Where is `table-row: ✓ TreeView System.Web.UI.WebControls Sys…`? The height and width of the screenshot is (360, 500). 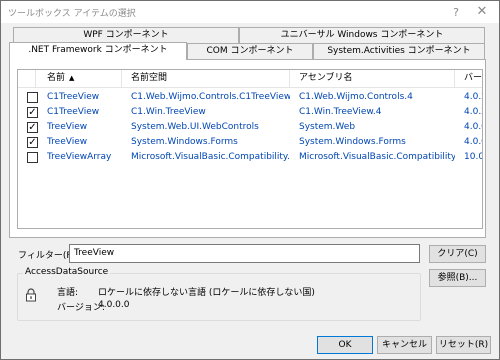
table-row: ✓ TreeView System.Web.UI.WebControls Sys… is located at coordinates (250, 127).